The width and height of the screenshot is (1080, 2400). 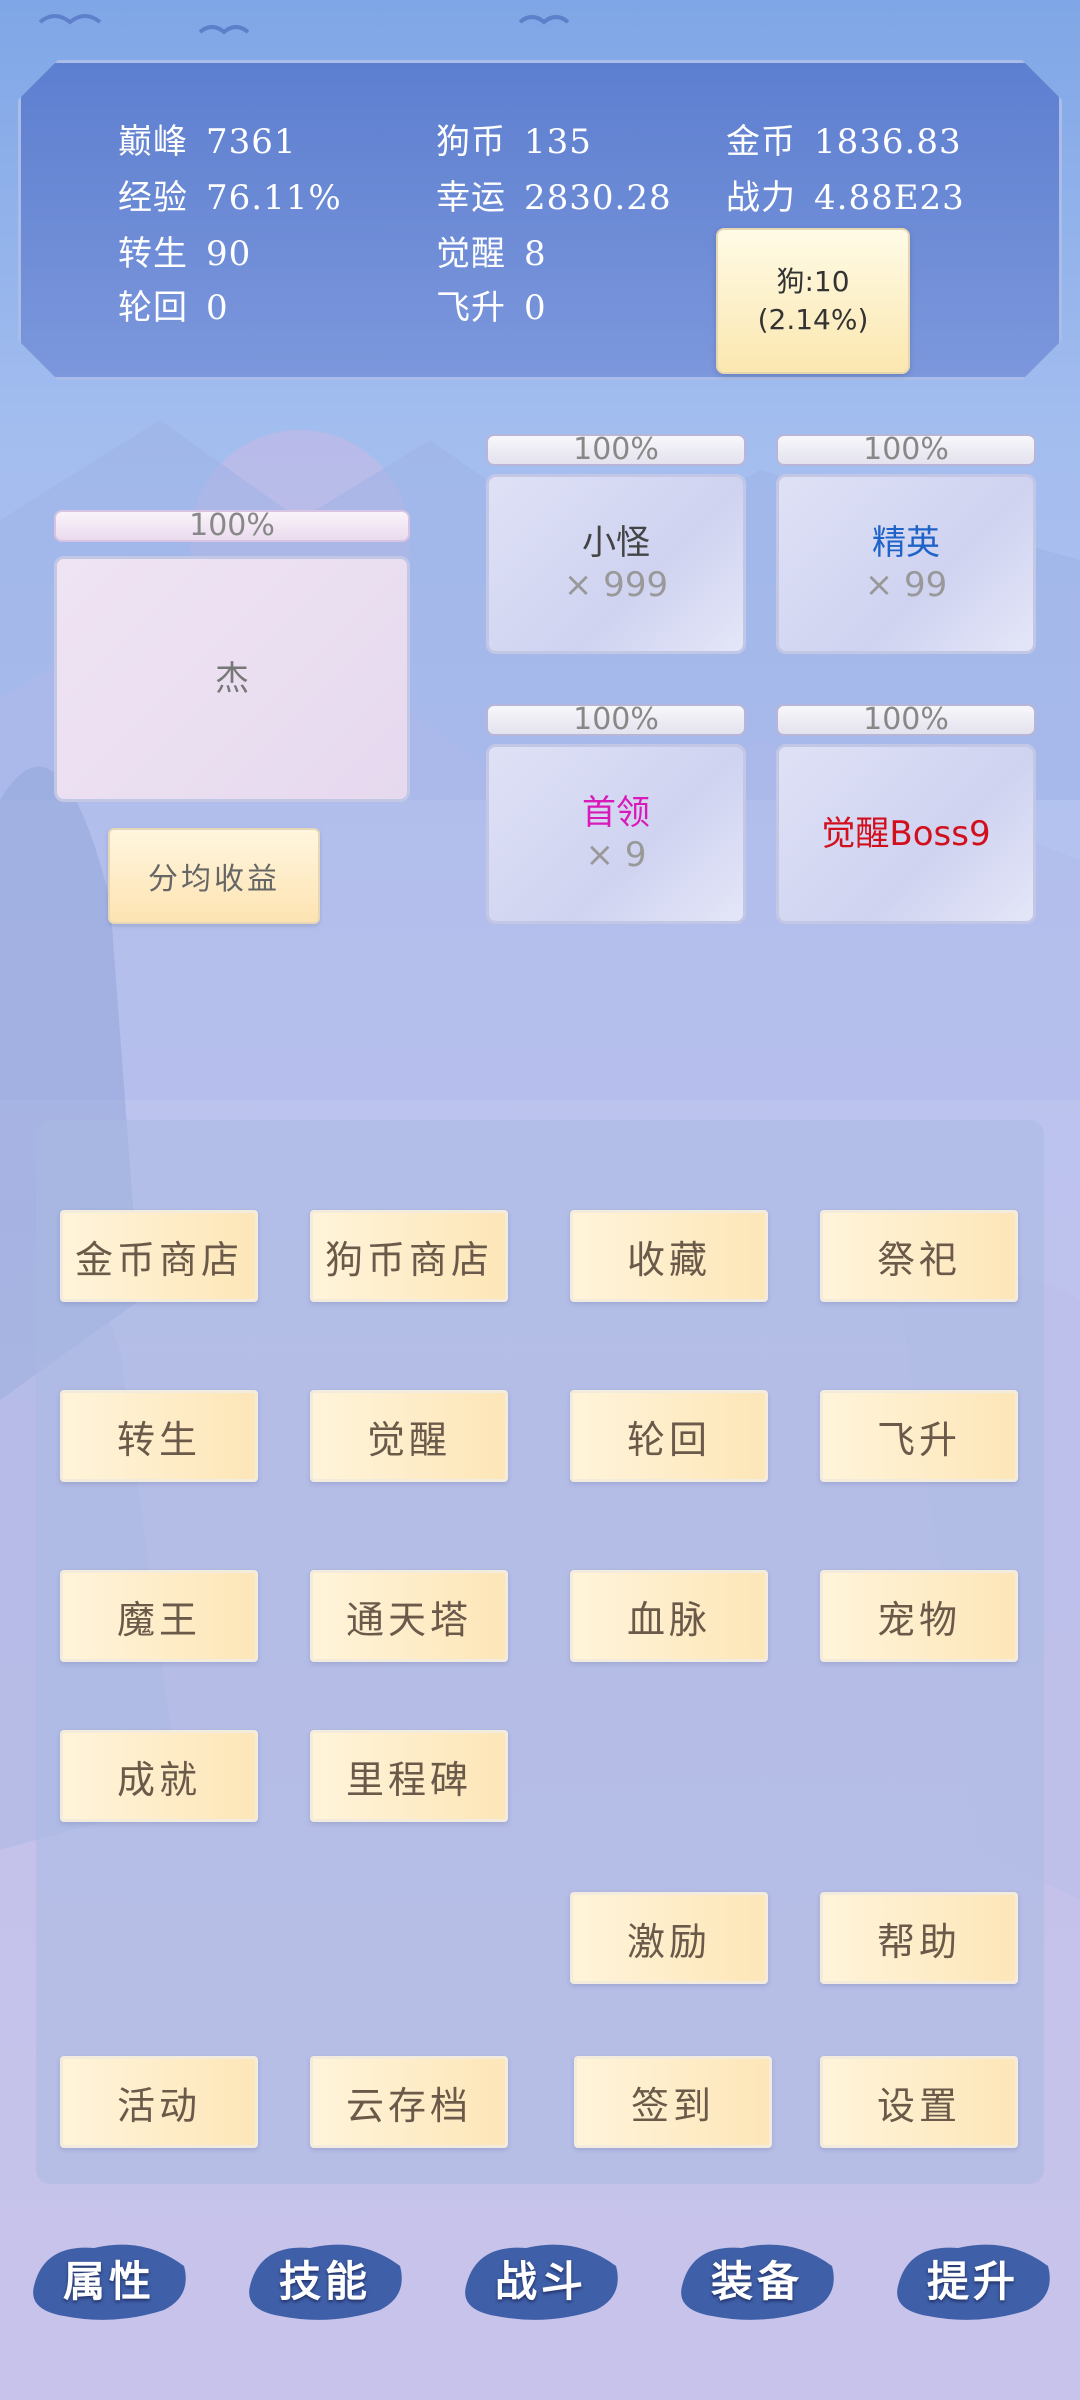 What do you see at coordinates (813, 301) in the screenshot?
I see `dog-summary-button: 狗:10 (2.14%)` at bounding box center [813, 301].